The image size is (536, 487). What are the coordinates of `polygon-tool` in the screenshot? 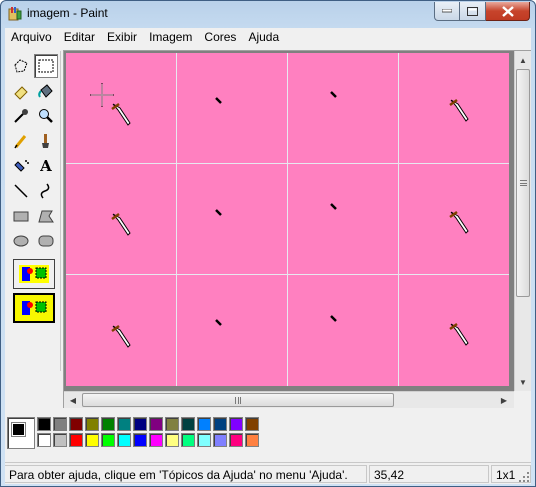 It's located at (46, 216).